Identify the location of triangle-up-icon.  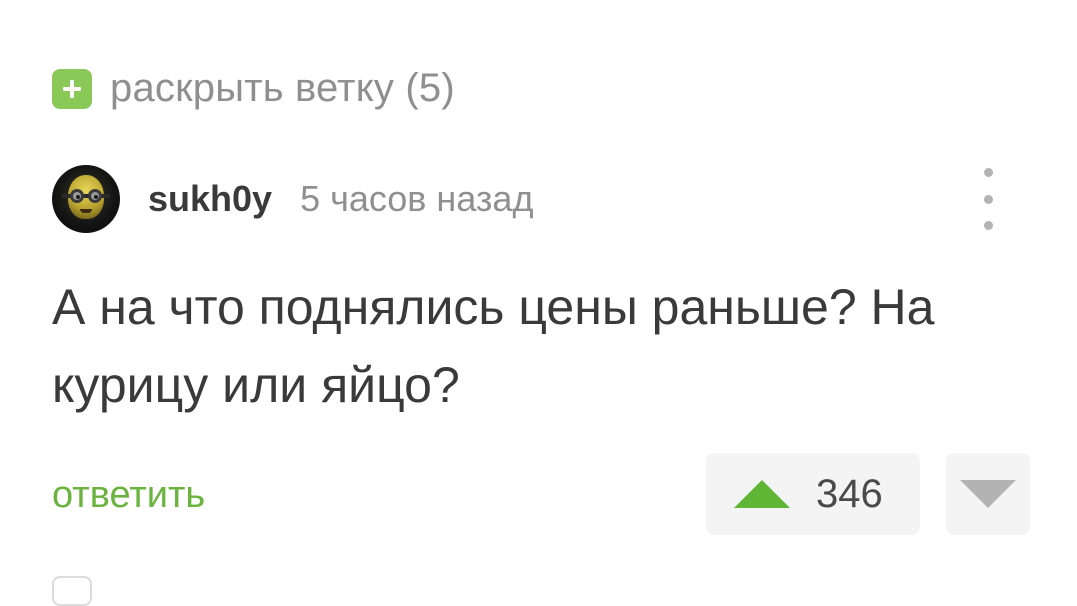
(762, 494).